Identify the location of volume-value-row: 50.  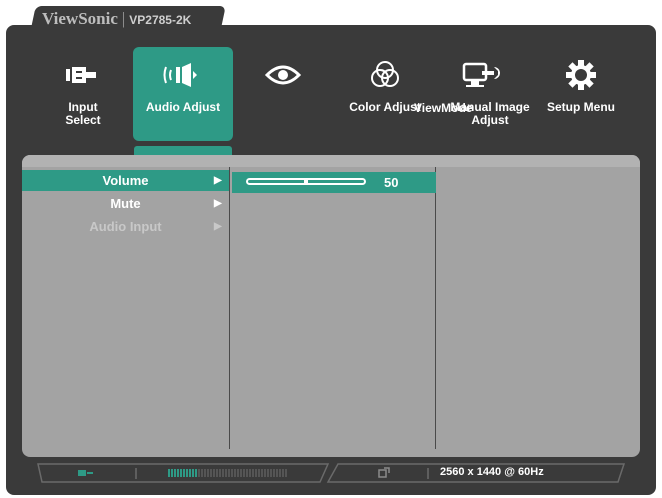
(334, 182).